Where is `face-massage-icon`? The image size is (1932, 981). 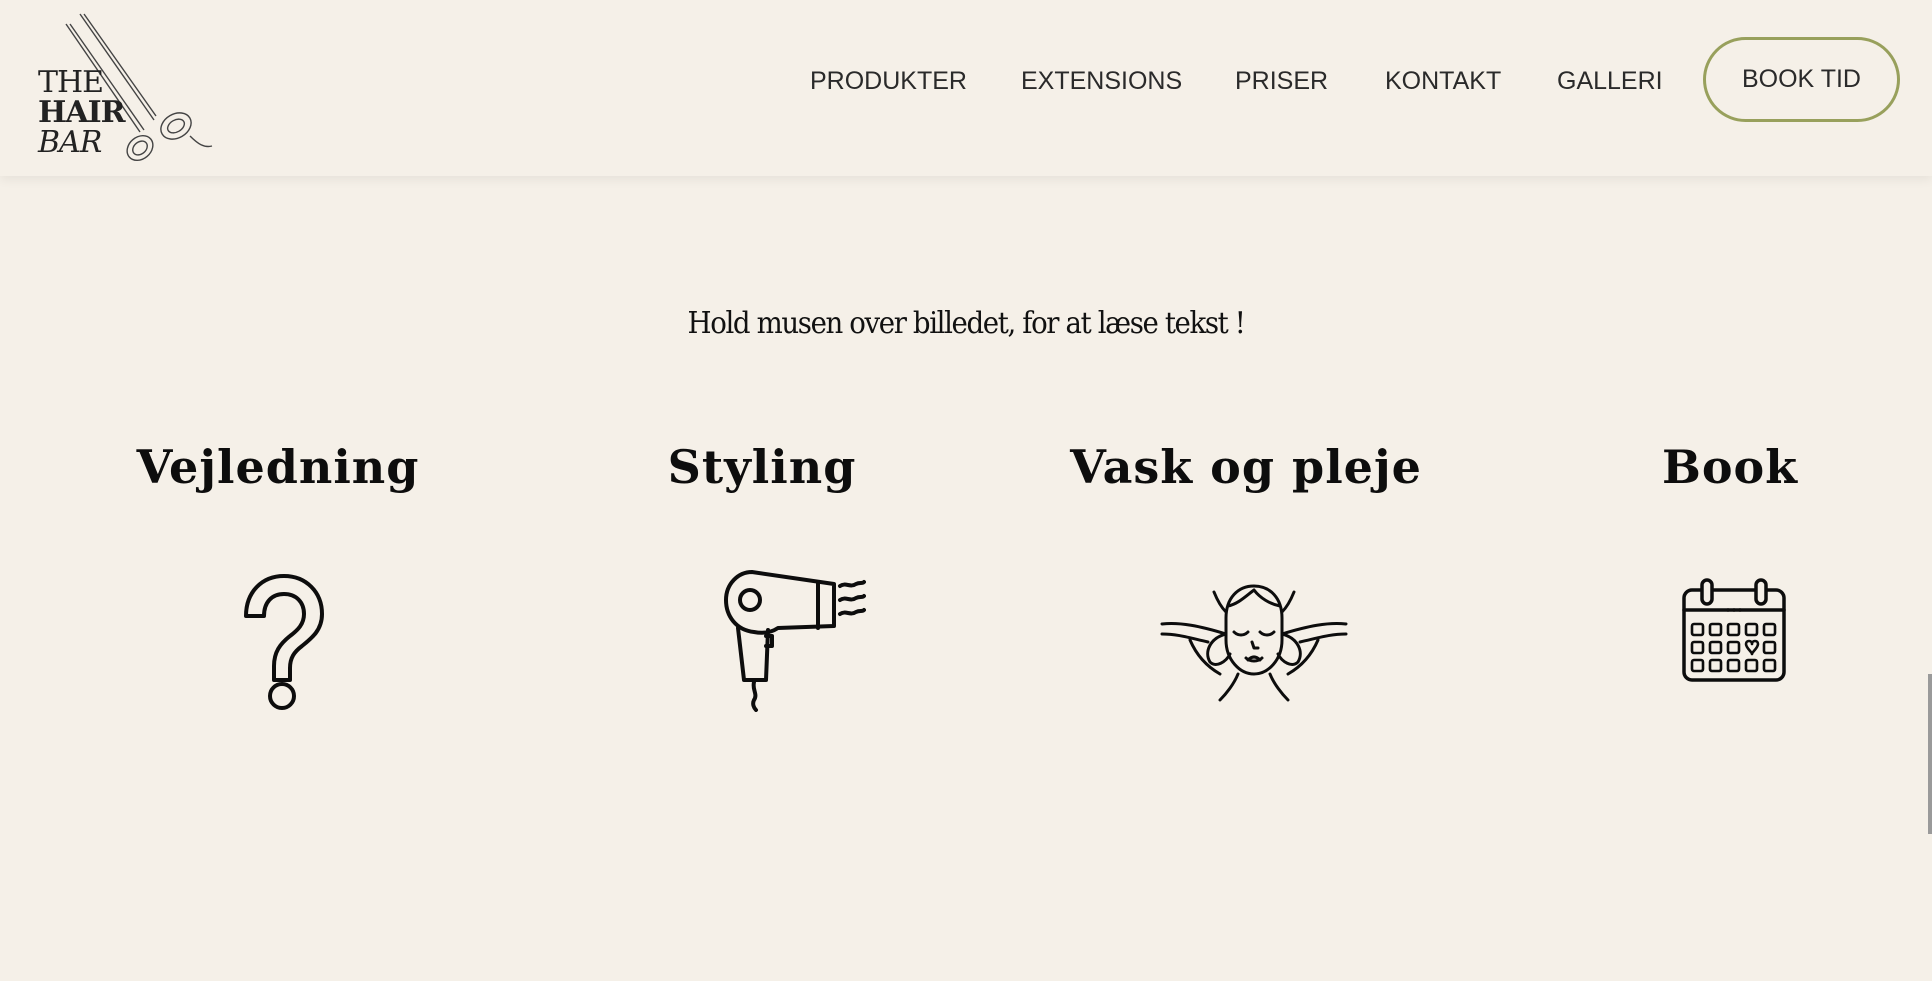
face-massage-icon is located at coordinates (1254, 643).